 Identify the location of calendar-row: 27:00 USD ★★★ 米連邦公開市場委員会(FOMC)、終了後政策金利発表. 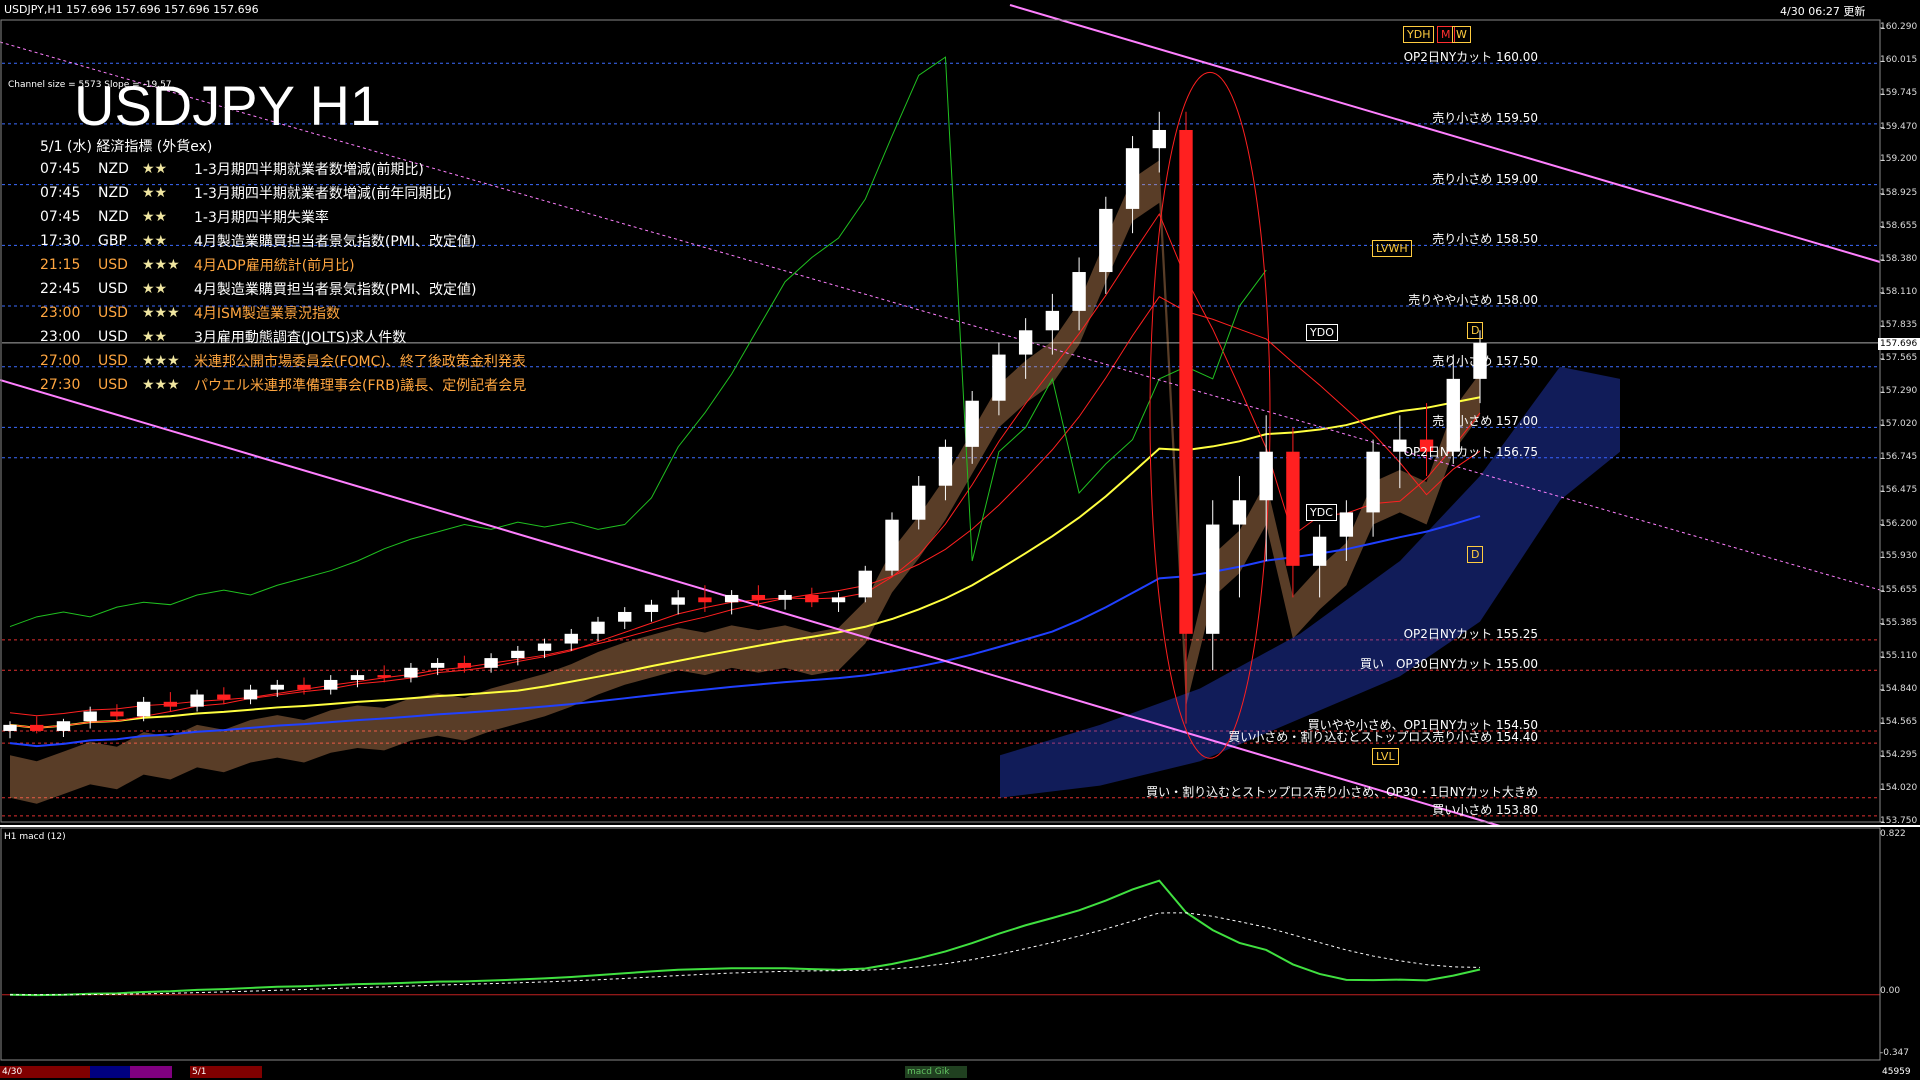
(283, 361).